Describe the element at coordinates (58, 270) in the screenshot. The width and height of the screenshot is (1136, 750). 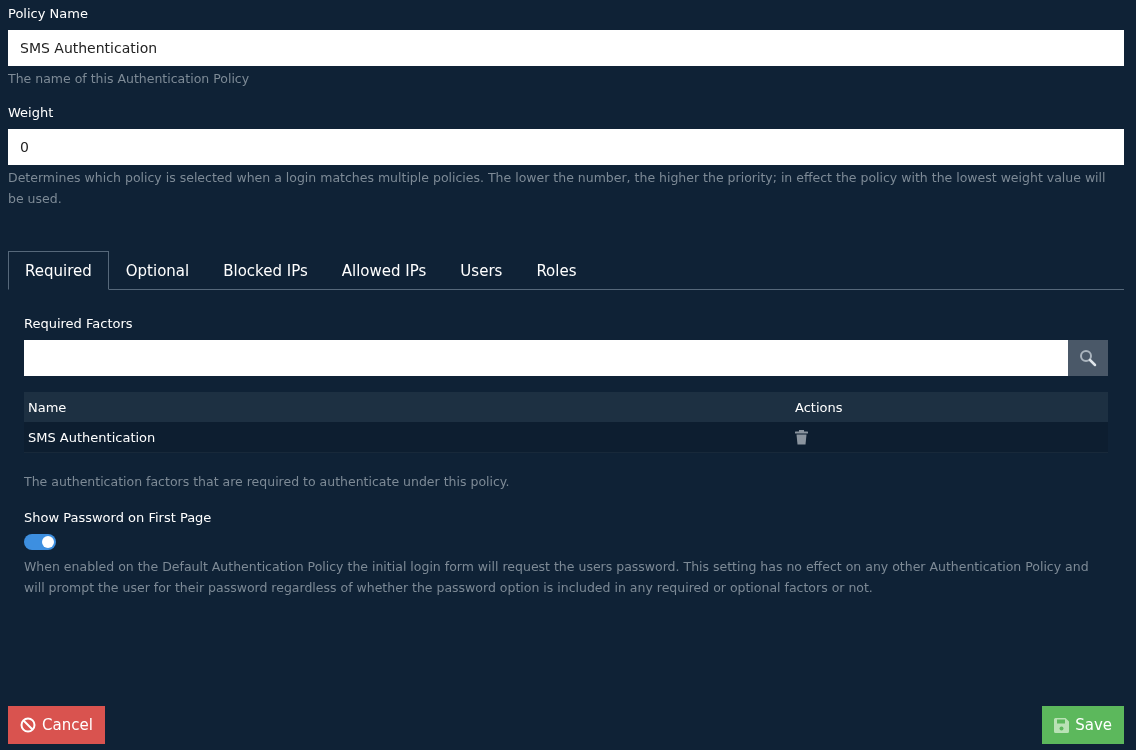
I see `tab: Required` at that location.